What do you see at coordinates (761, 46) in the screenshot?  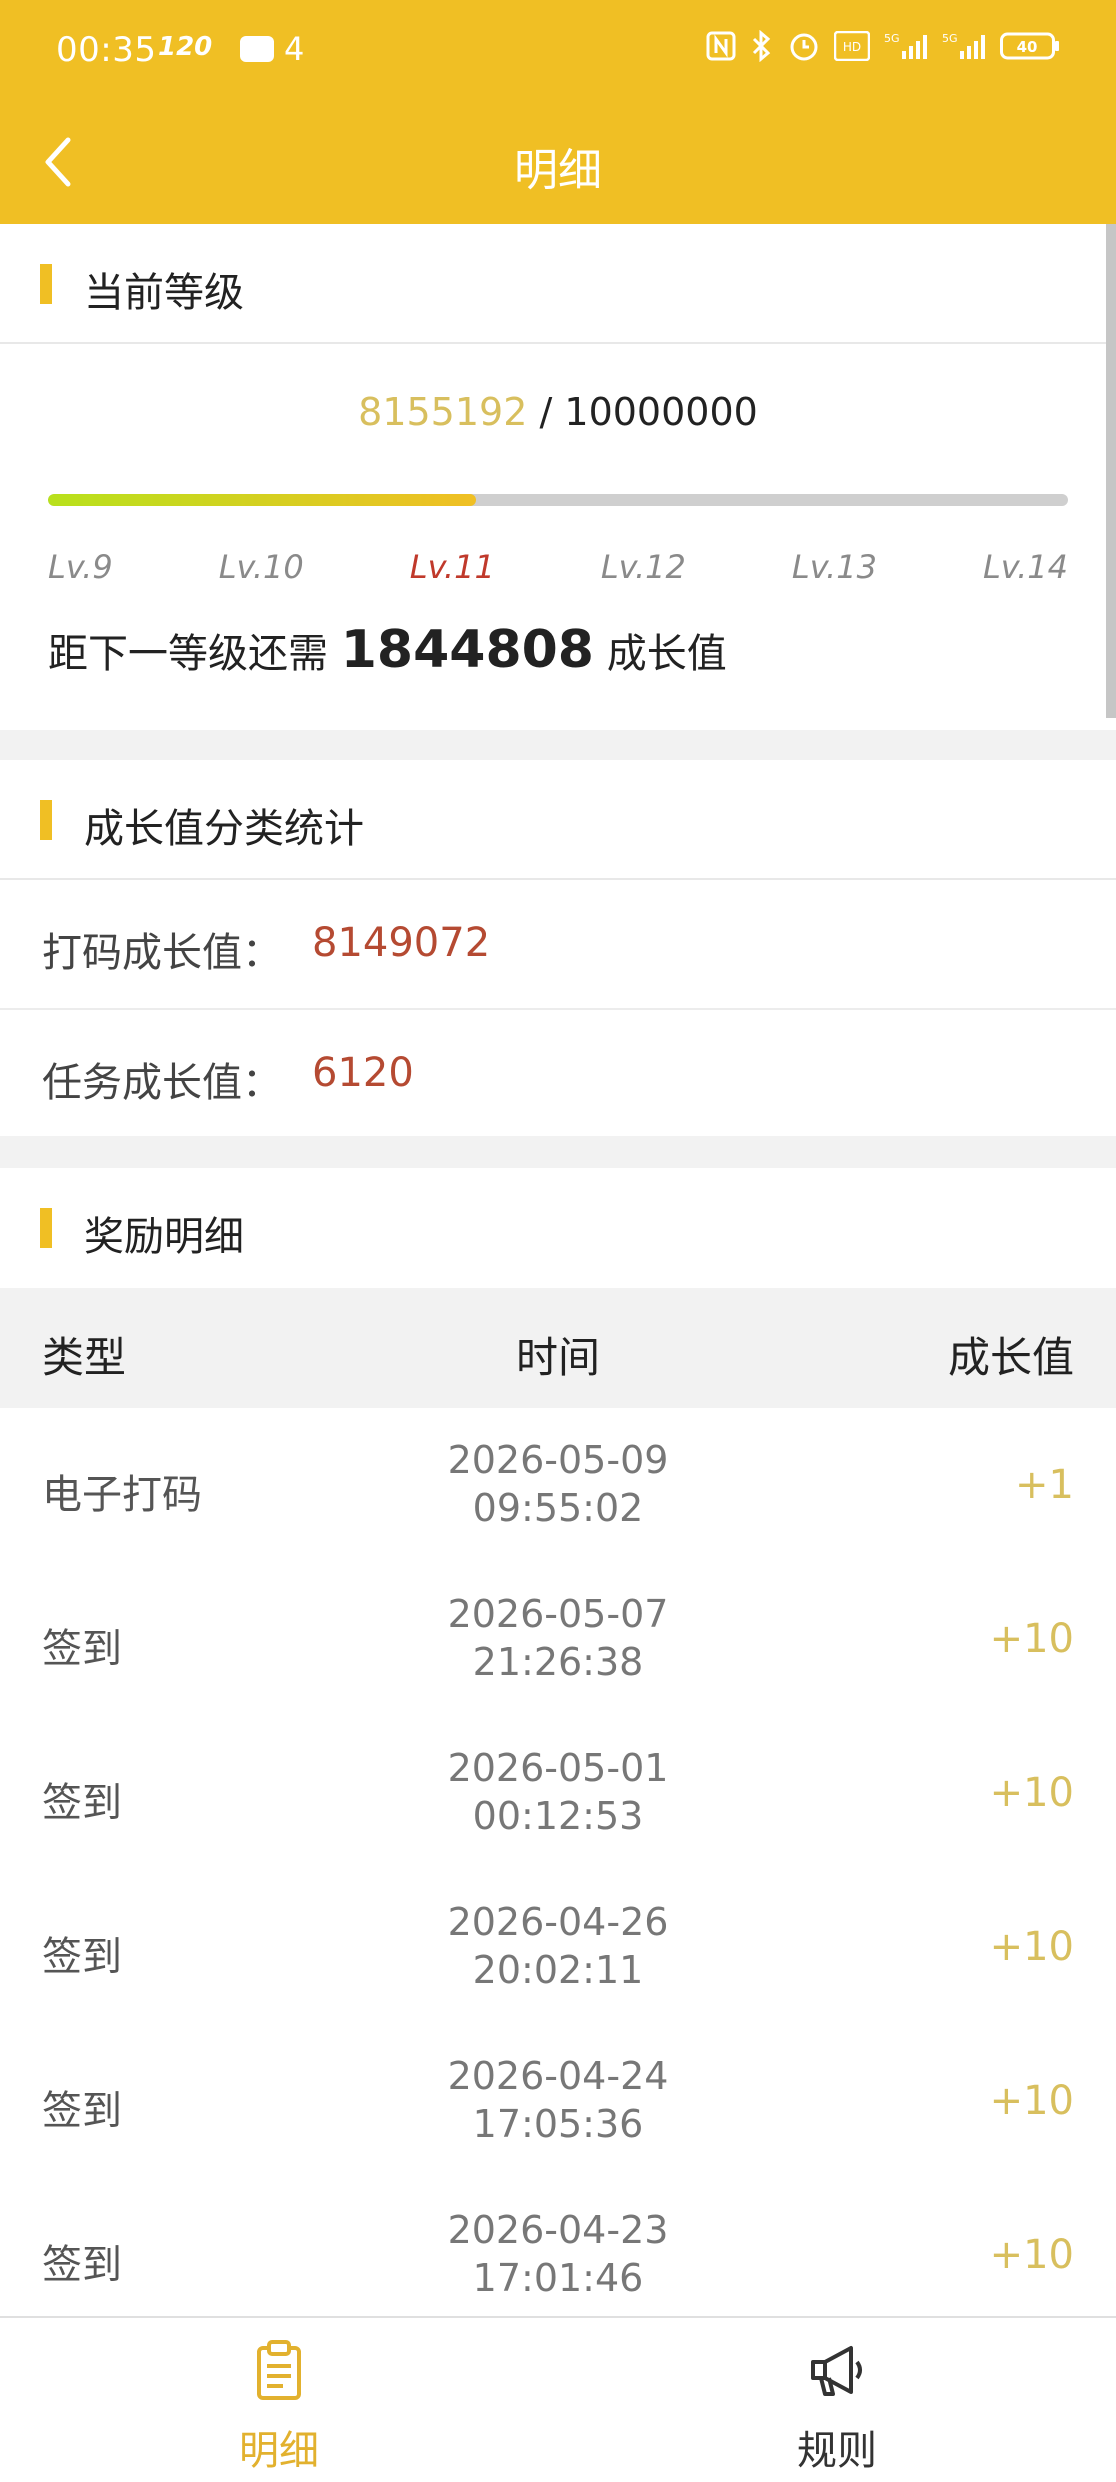 I see `bluetooth-icon` at bounding box center [761, 46].